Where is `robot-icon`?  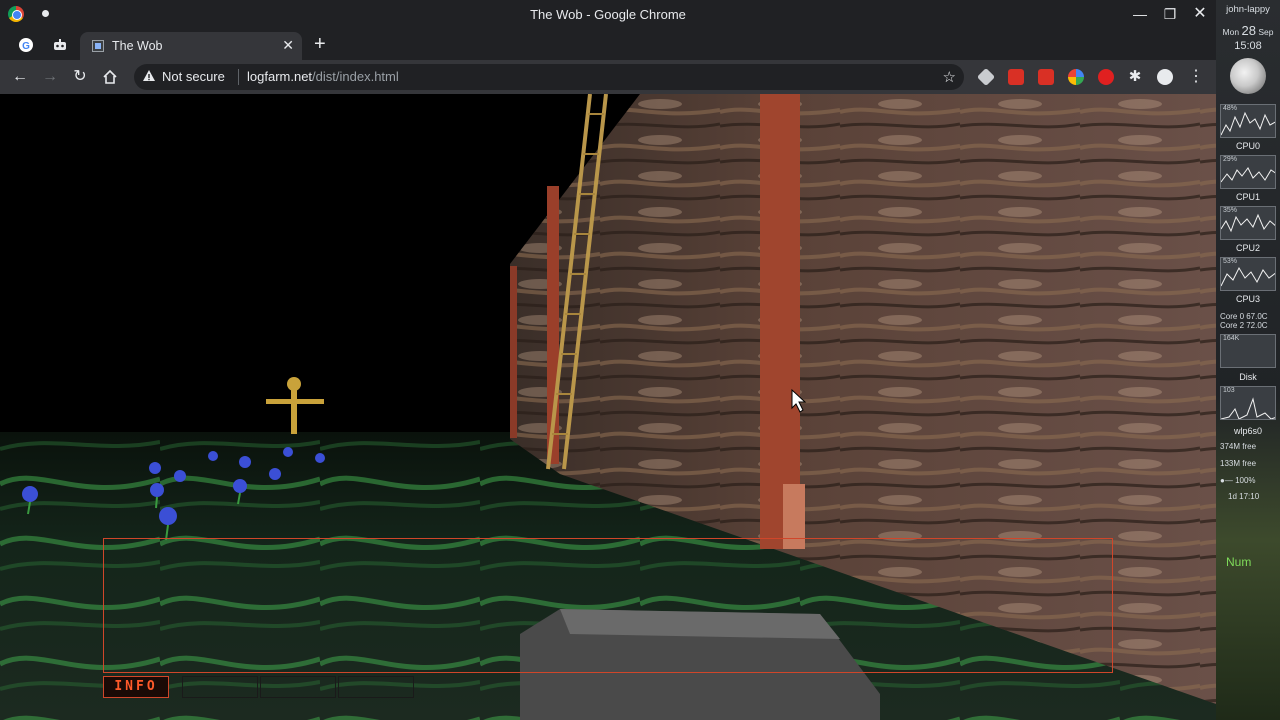
robot-icon is located at coordinates (60, 44).